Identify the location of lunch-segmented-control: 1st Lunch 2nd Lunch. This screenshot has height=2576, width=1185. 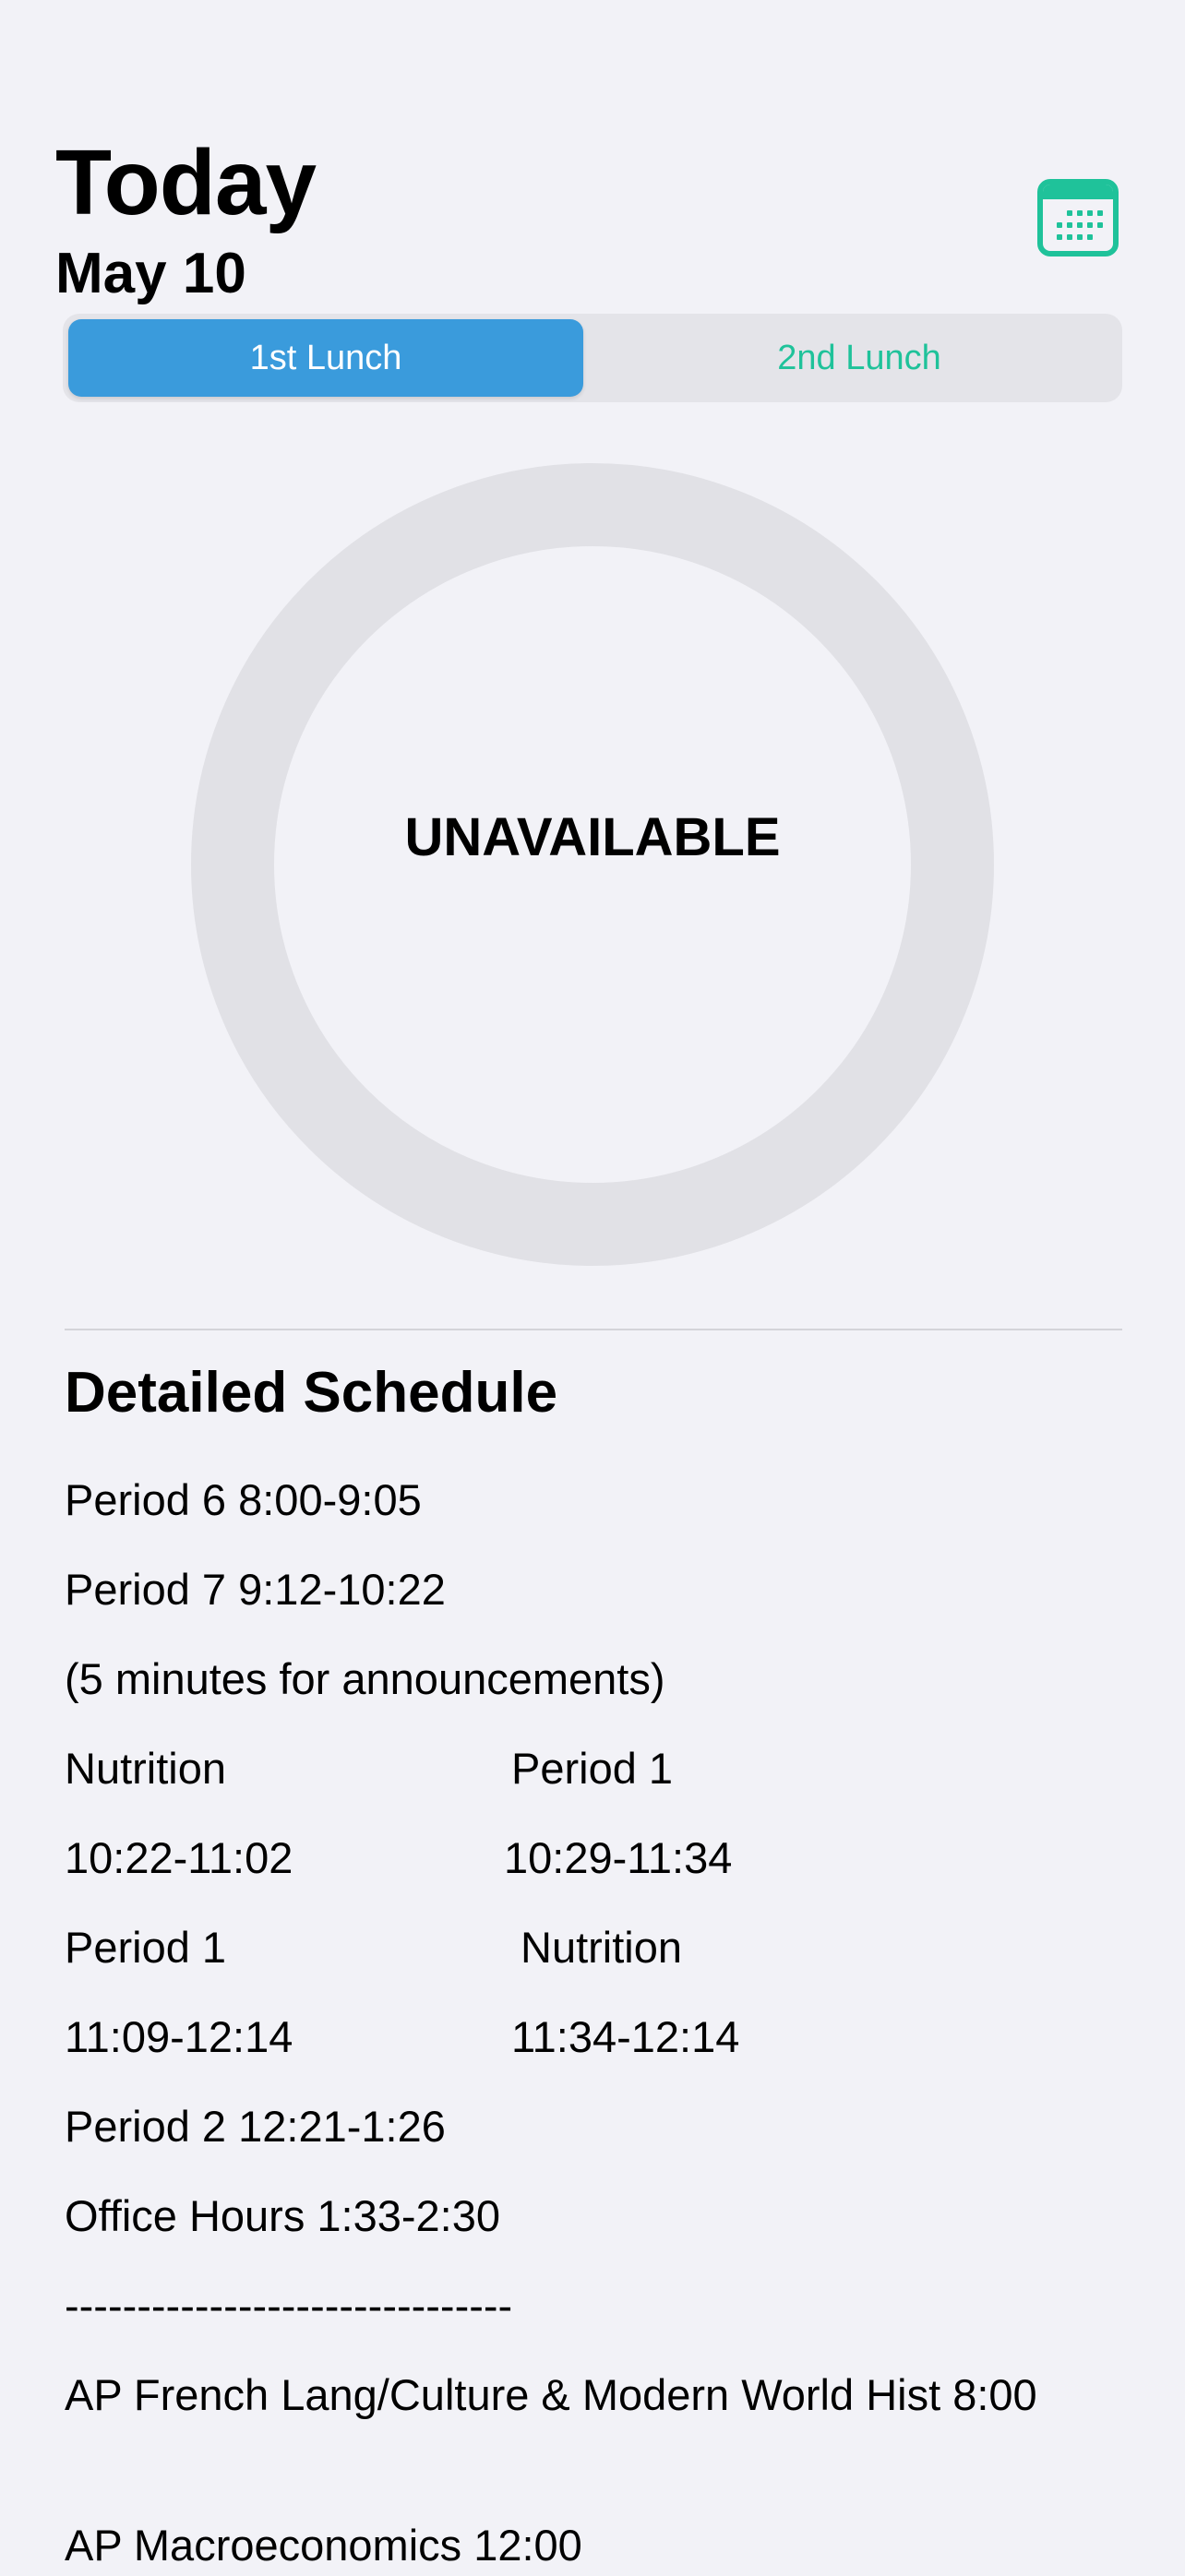
(592, 358).